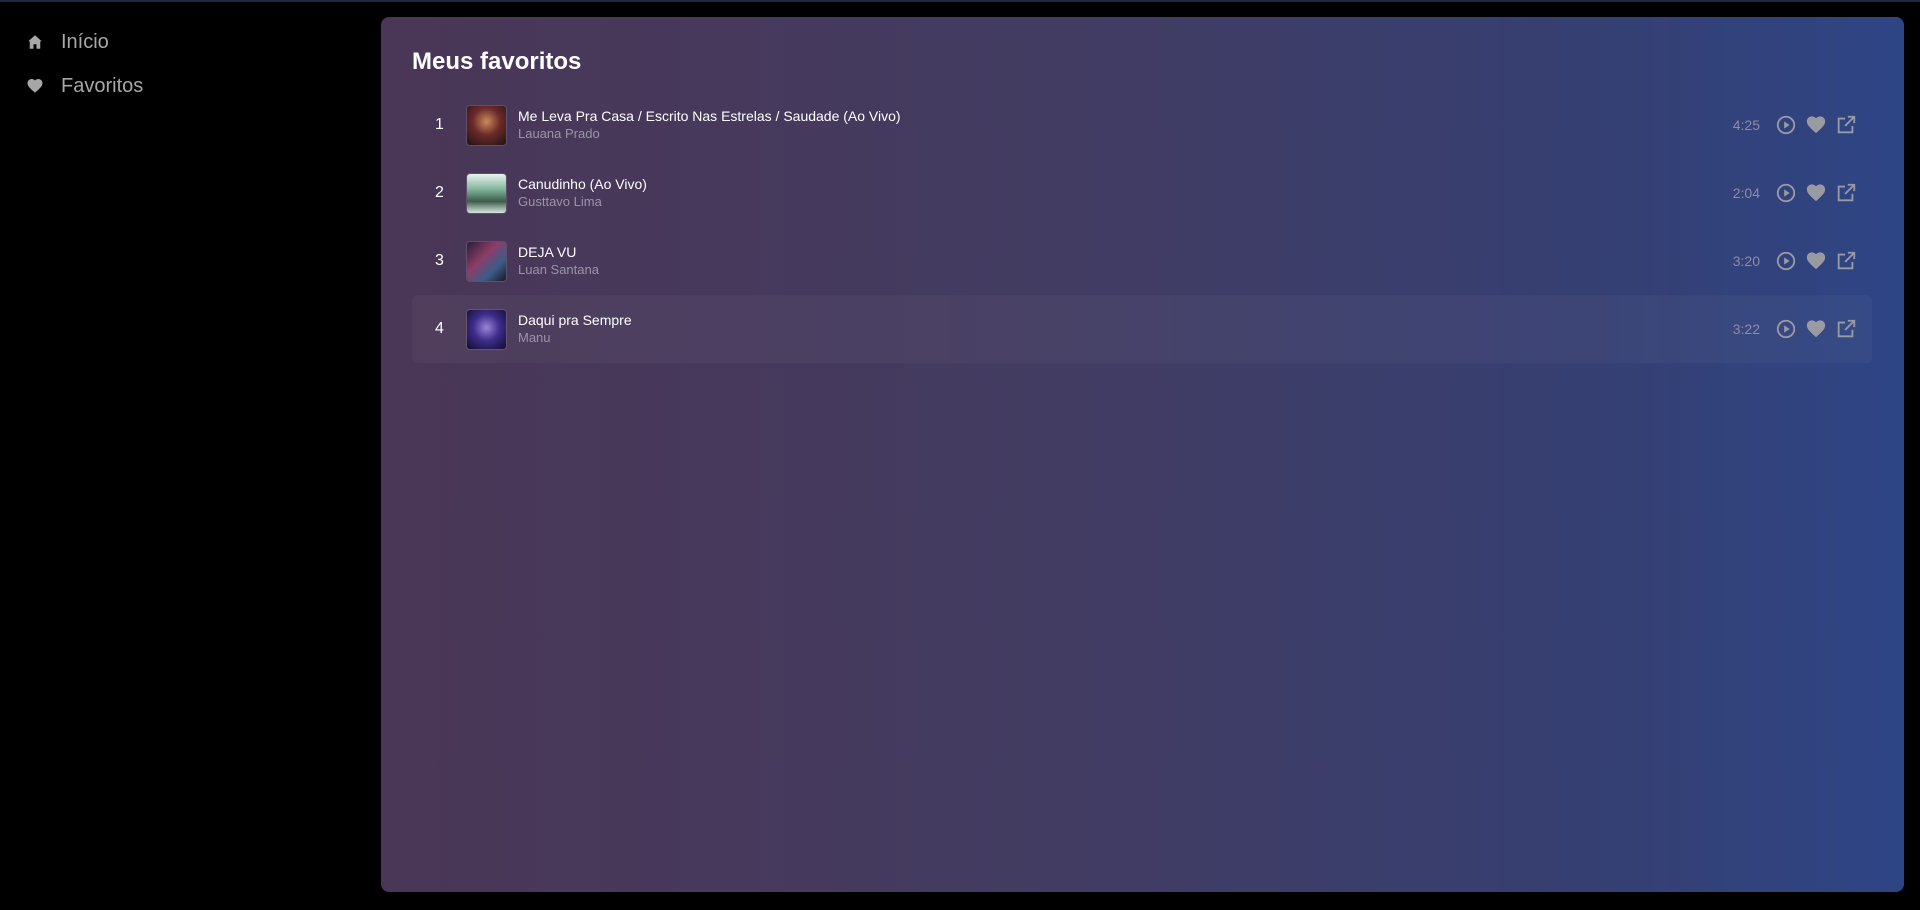 This screenshot has width=1920, height=910. I want to click on page-title: Meus favoritos, so click(497, 61).